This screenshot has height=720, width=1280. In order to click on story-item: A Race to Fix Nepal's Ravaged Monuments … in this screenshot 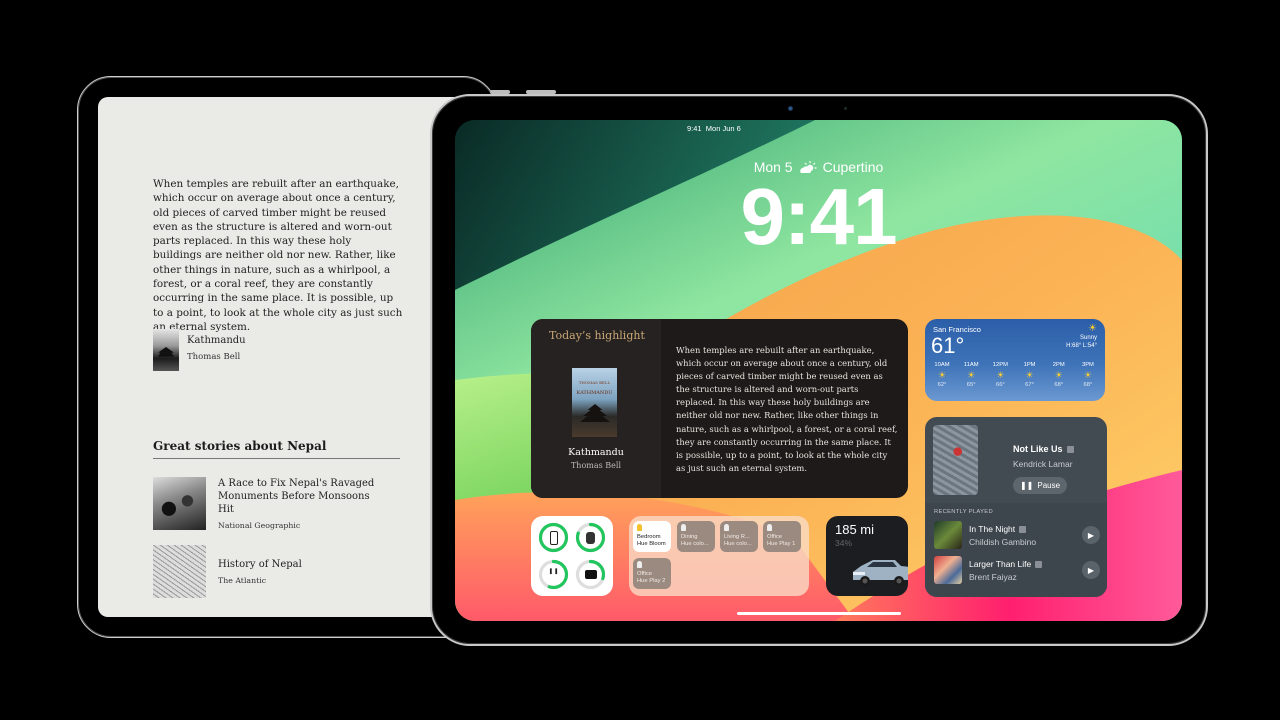, I will do `click(270, 503)`.